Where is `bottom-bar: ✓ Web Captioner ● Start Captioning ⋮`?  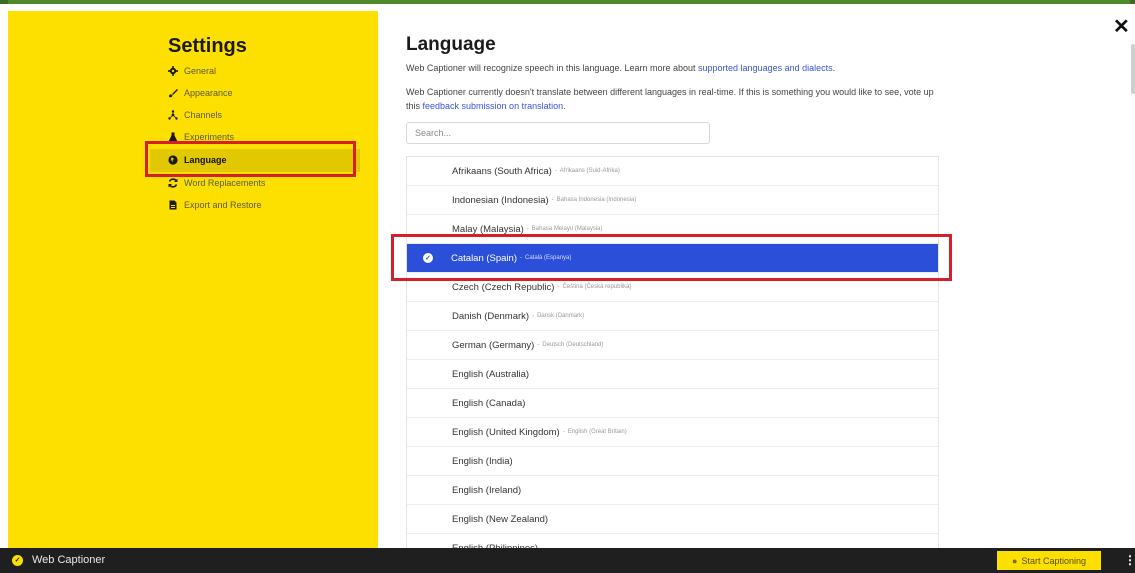 bottom-bar: ✓ Web Captioner ● Start Captioning ⋮ is located at coordinates (567, 560).